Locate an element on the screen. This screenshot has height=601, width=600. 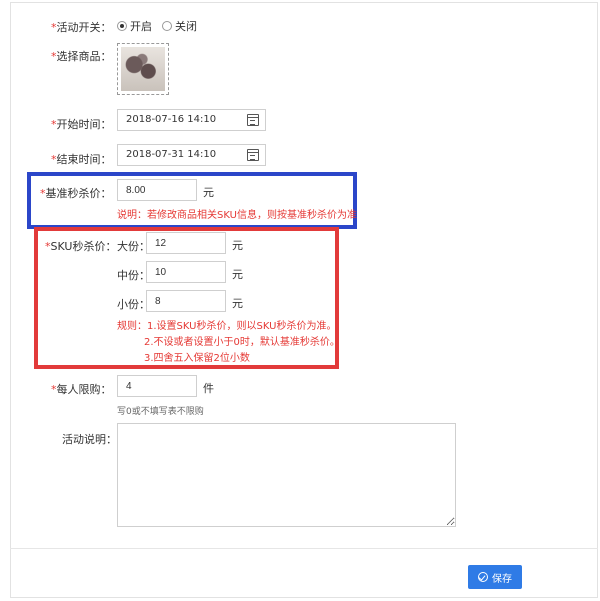
base-price-input is located at coordinates (157, 190).